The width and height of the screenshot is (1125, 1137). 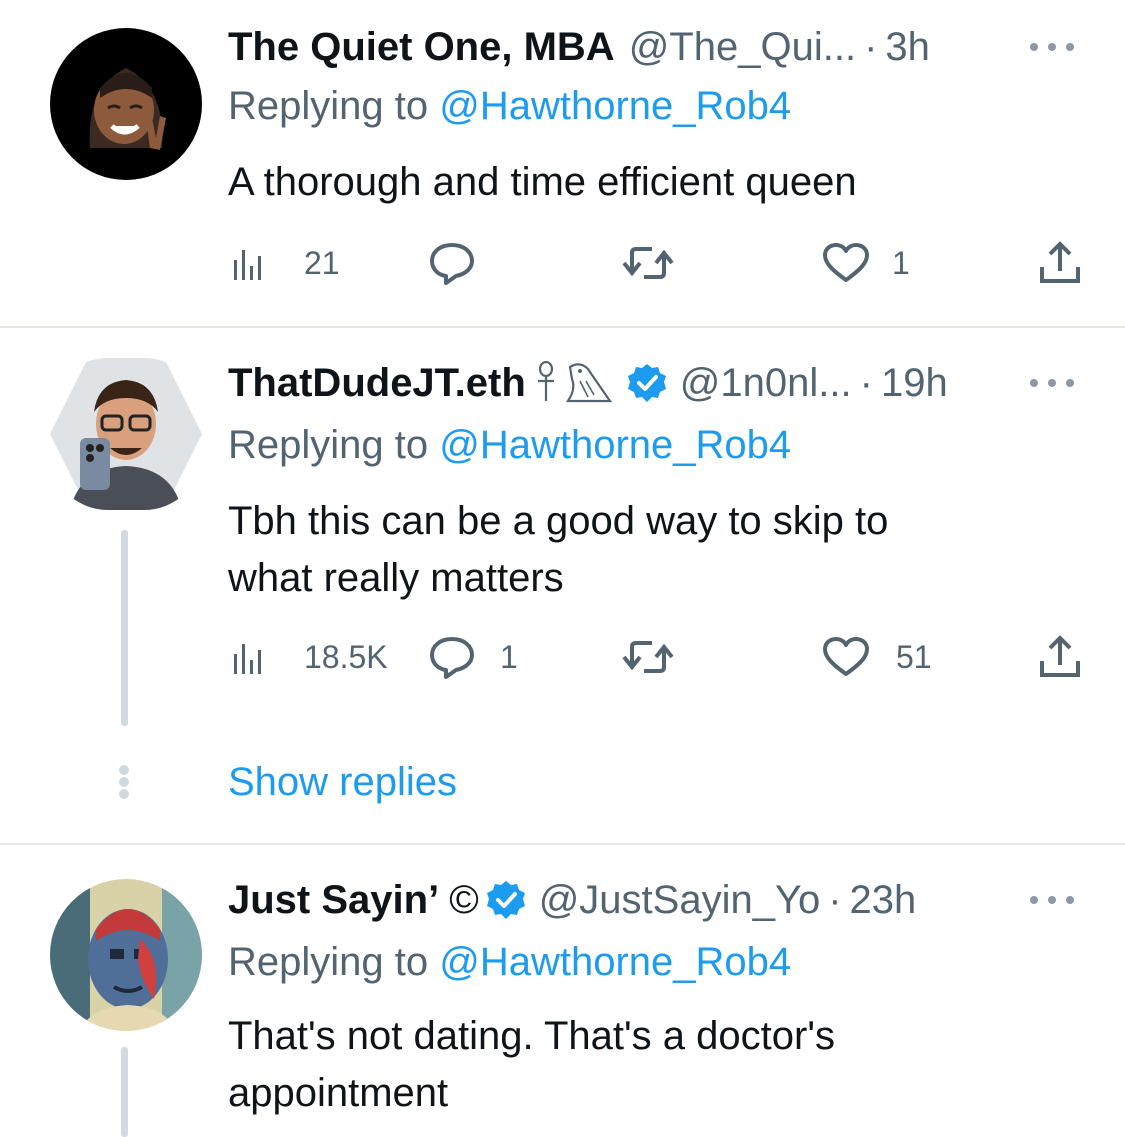 I want to click on views-count: 21, so click(x=322, y=262).